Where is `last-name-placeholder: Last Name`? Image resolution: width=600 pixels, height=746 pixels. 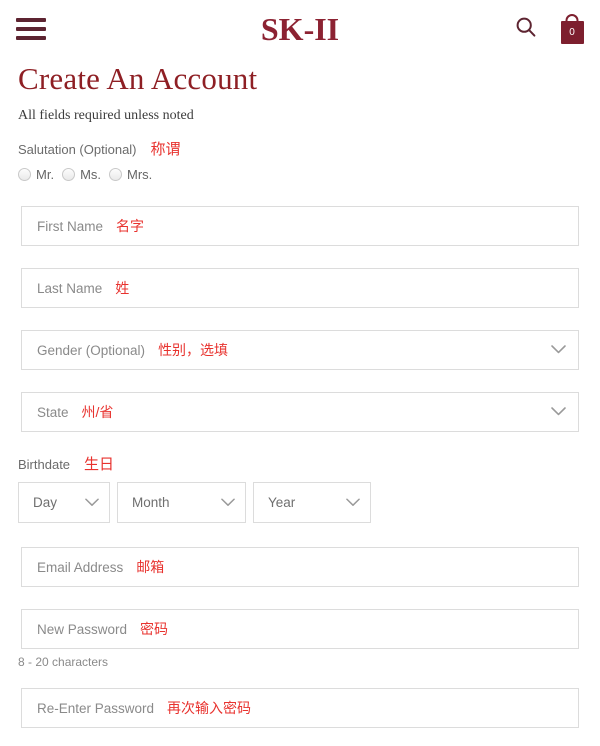
last-name-placeholder: Last Name is located at coordinates (70, 288).